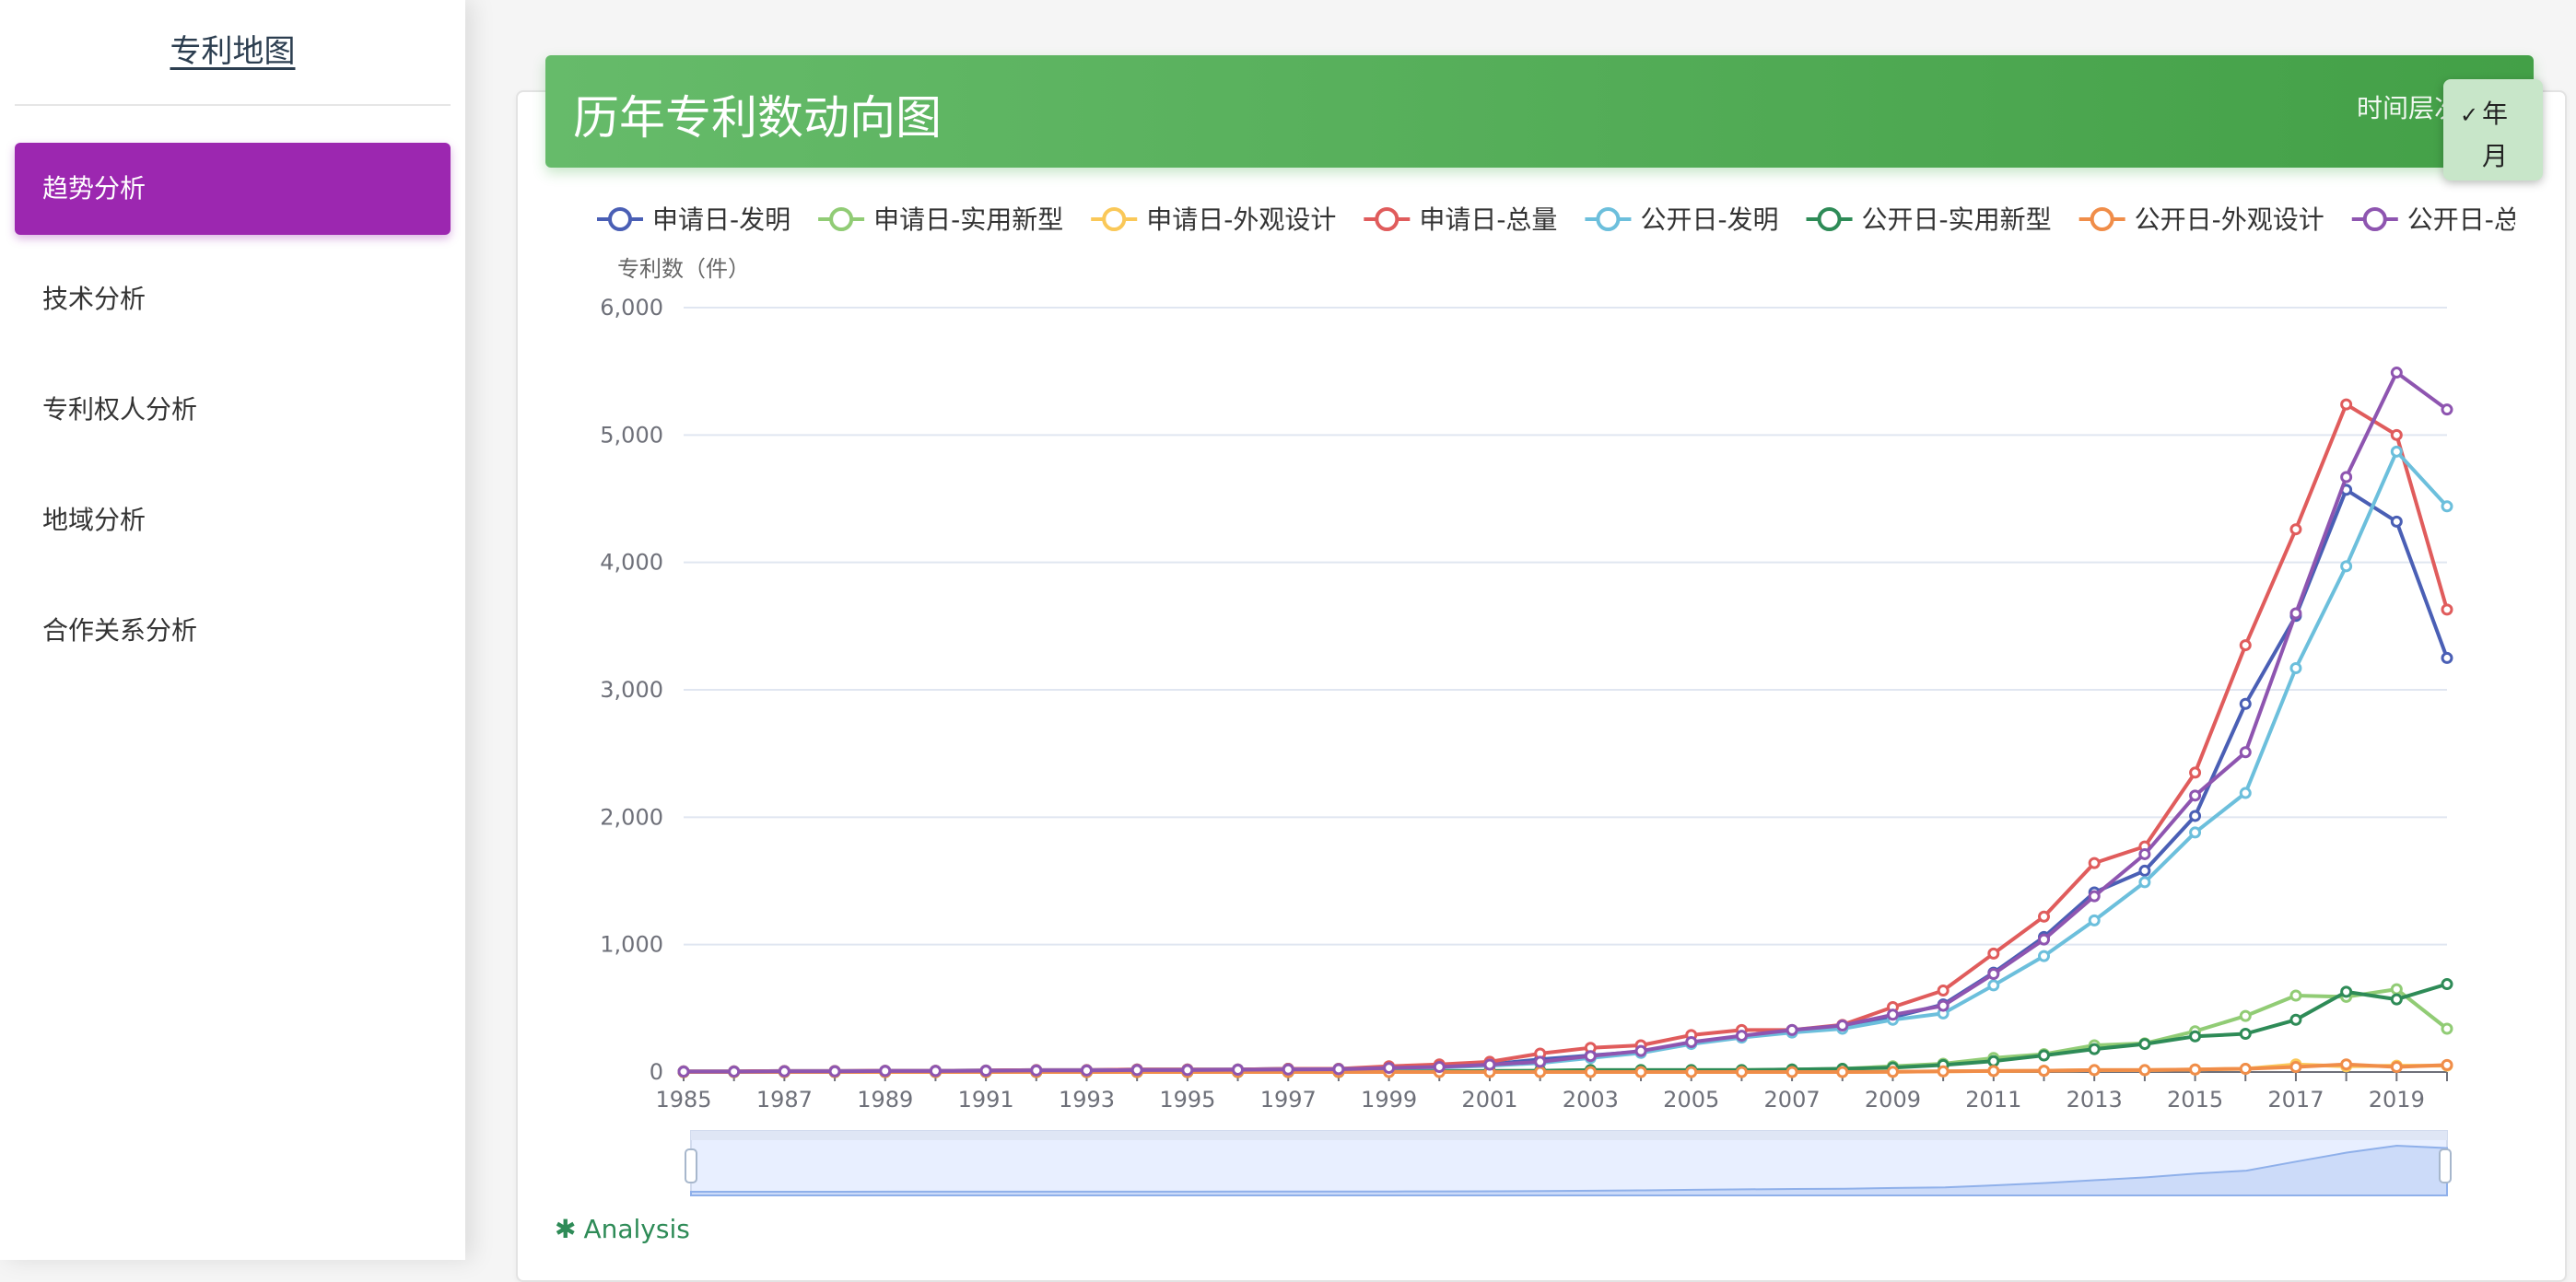 This screenshot has width=2576, height=1282. What do you see at coordinates (1389, 1100) in the screenshot?
I see `x-tick-label: 1999` at bounding box center [1389, 1100].